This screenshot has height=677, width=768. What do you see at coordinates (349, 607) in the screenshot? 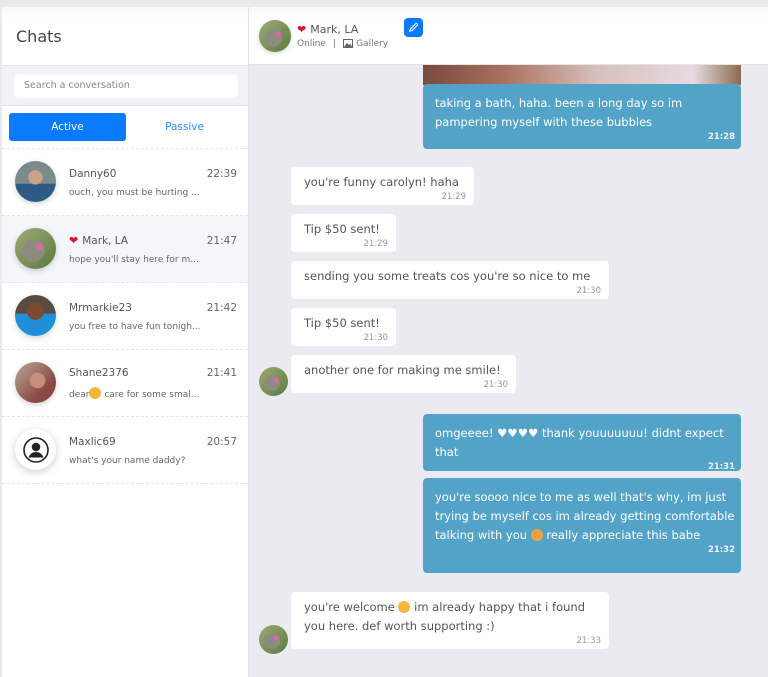
I see `message-text: you're welcome` at bounding box center [349, 607].